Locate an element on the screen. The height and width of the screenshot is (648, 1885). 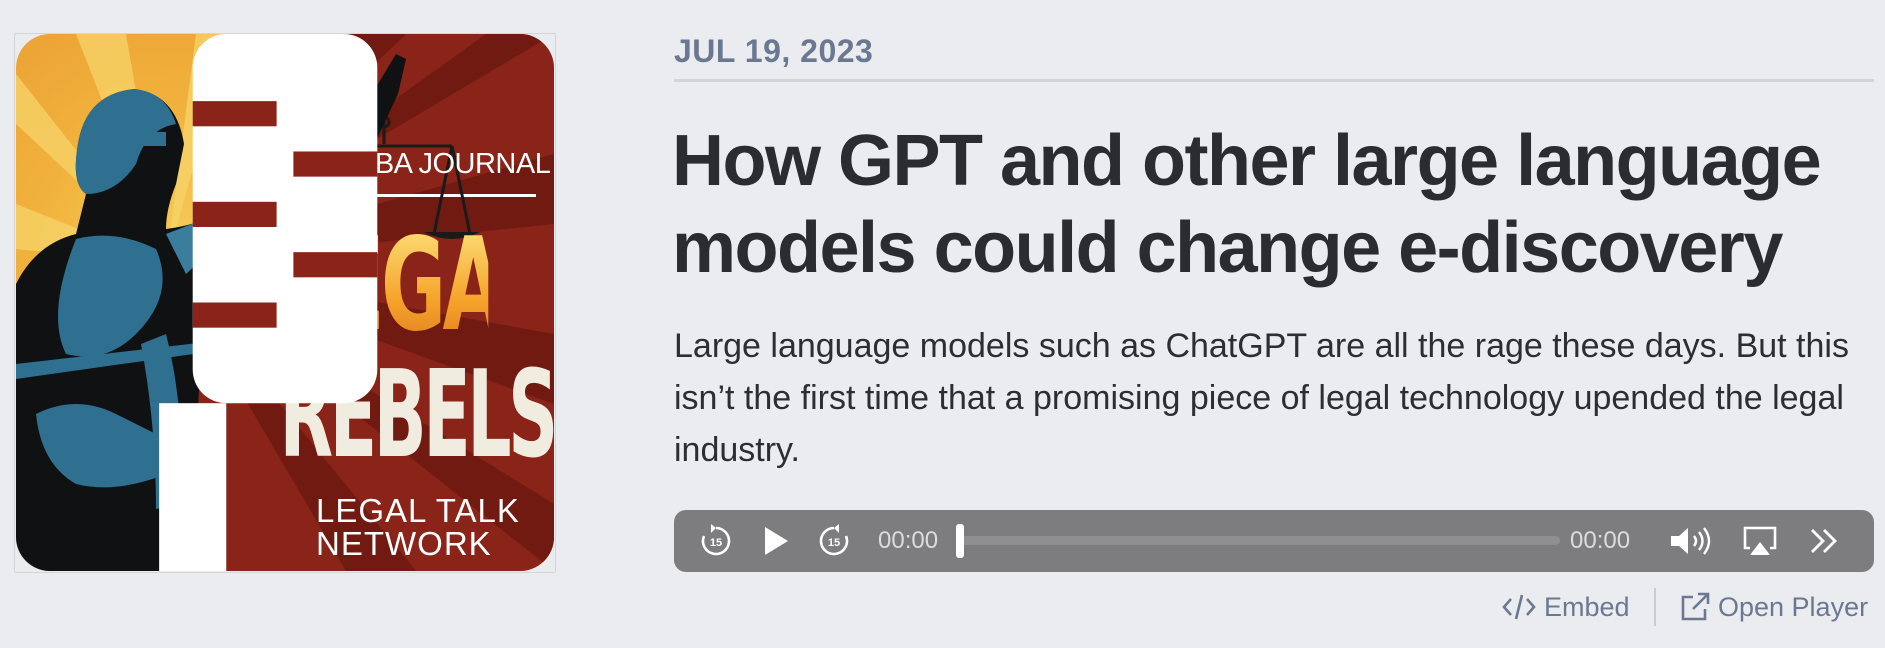
forward-15-icon: 15 is located at coordinates (834, 540).